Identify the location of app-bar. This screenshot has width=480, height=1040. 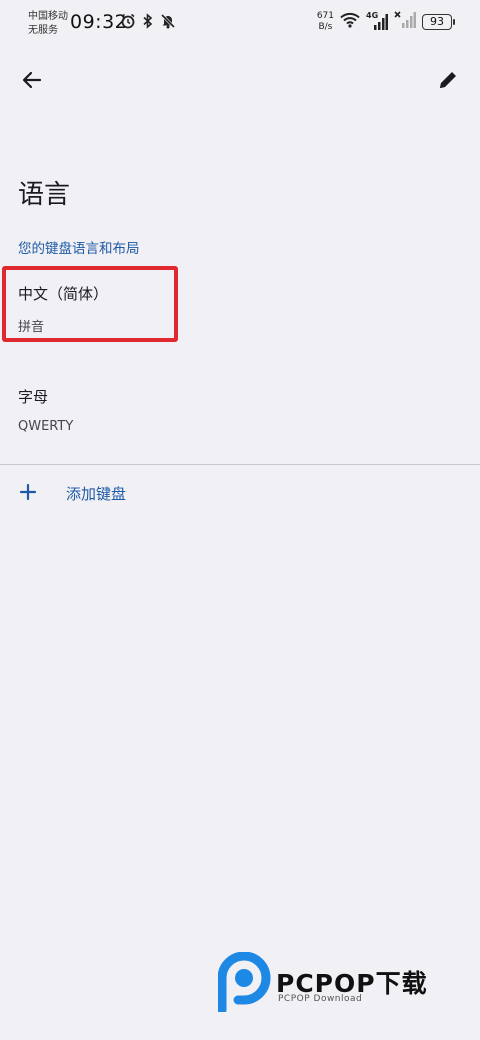
(240, 83).